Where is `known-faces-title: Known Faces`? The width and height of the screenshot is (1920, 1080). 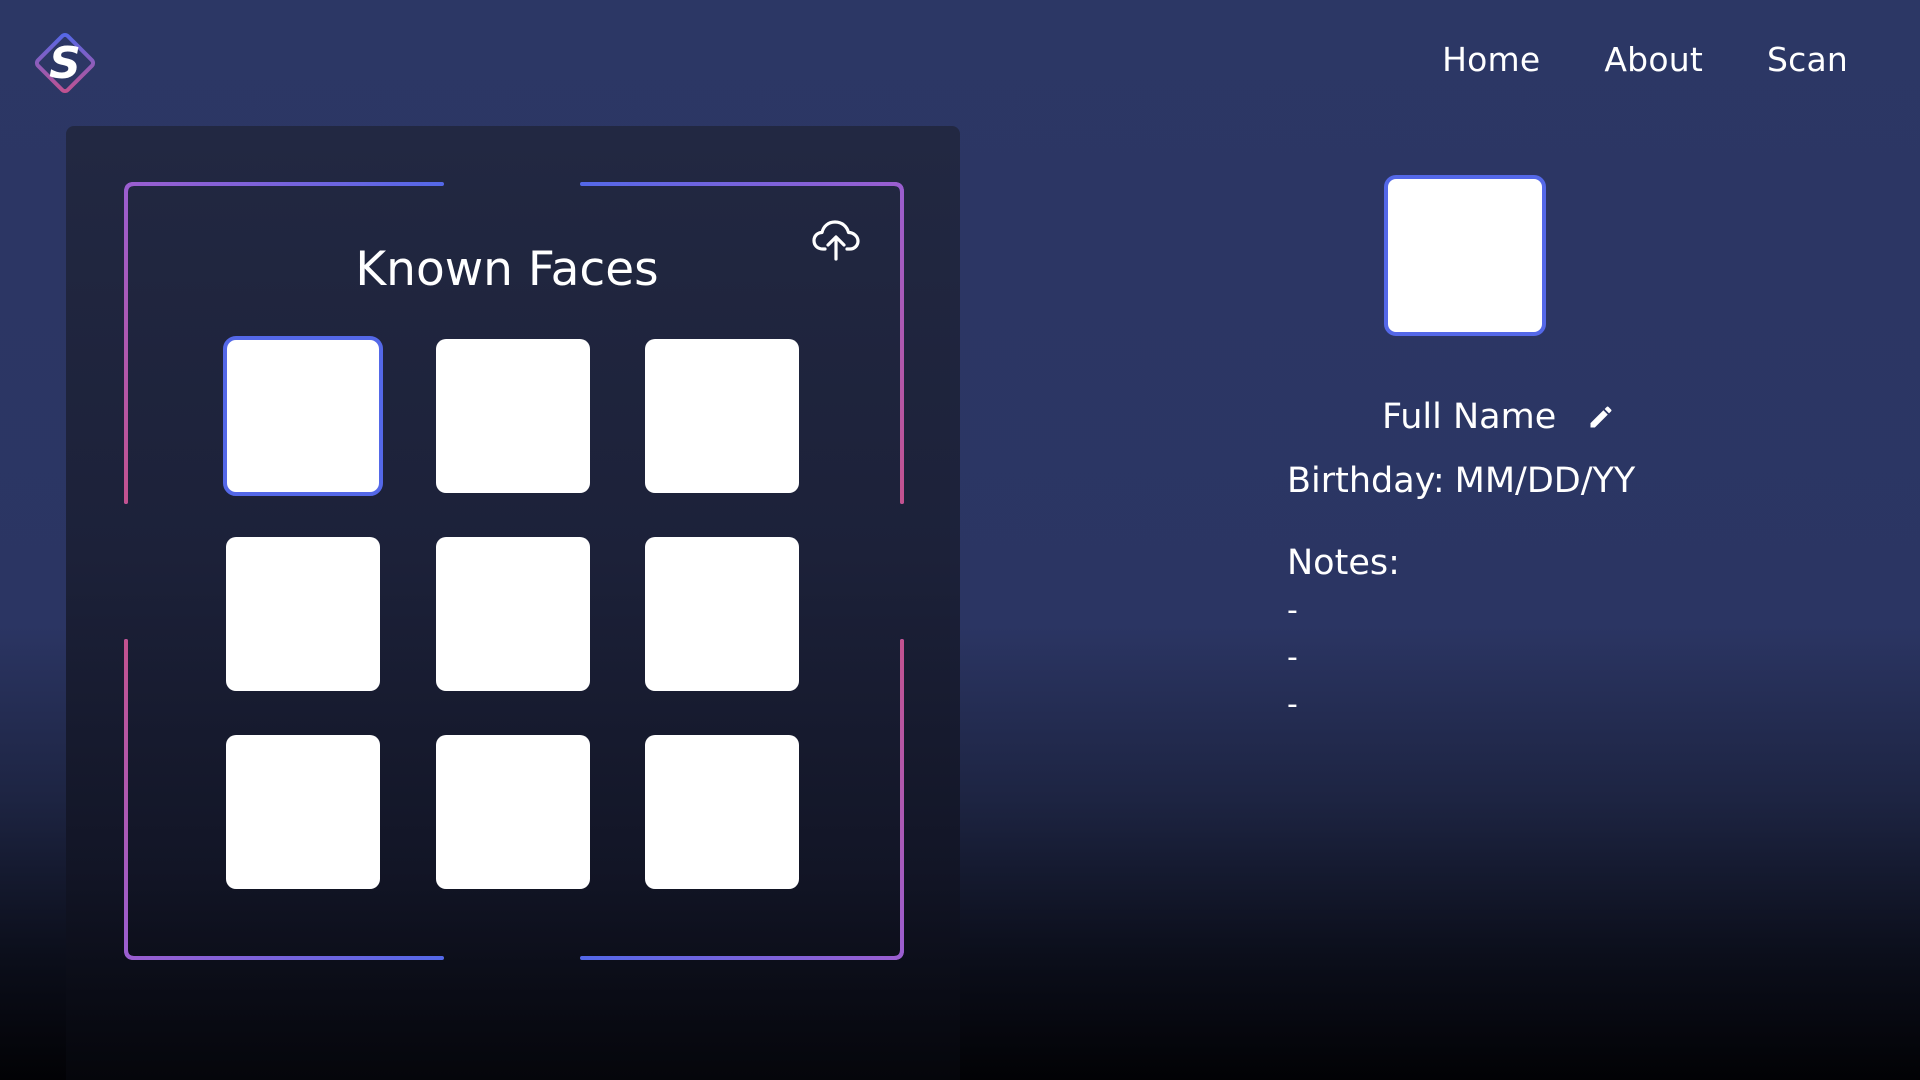
known-faces-title: Known Faces is located at coordinates (507, 269).